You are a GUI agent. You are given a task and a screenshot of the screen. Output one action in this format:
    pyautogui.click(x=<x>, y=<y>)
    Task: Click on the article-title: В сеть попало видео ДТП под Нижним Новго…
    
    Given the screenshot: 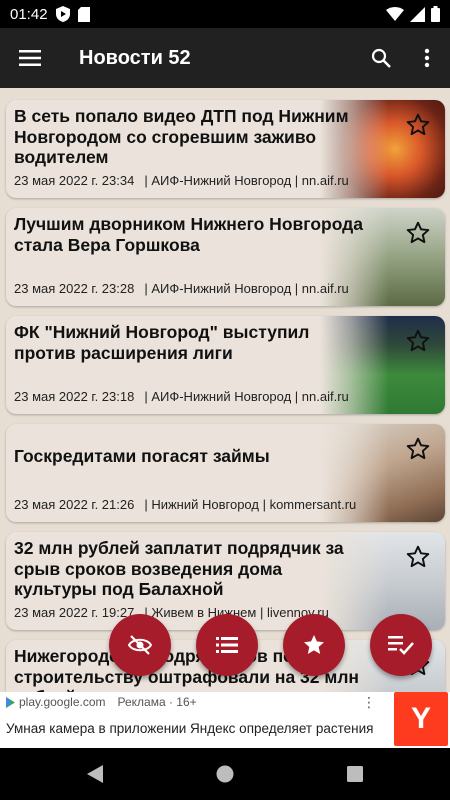 What is the action you would take?
    pyautogui.click(x=181, y=136)
    